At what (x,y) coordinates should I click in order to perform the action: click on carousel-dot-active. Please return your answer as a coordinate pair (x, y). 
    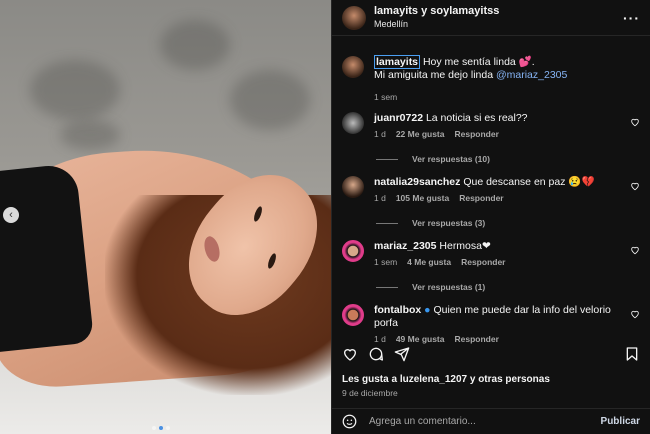
    Looking at the image, I should click on (161, 428).